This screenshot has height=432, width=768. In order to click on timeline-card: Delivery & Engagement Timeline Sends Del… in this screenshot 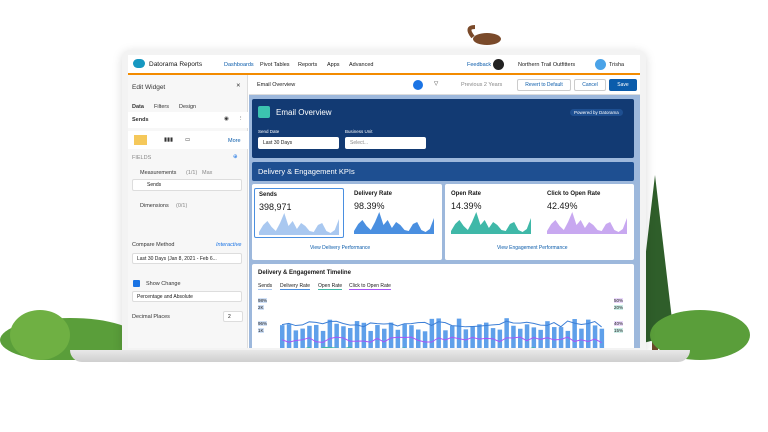, I will do `click(443, 306)`.